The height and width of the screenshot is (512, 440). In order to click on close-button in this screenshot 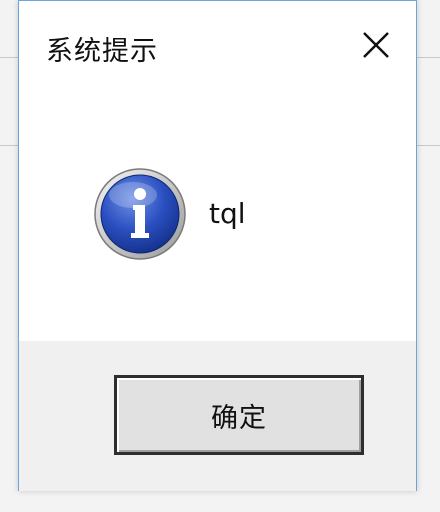, I will do `click(376, 45)`.